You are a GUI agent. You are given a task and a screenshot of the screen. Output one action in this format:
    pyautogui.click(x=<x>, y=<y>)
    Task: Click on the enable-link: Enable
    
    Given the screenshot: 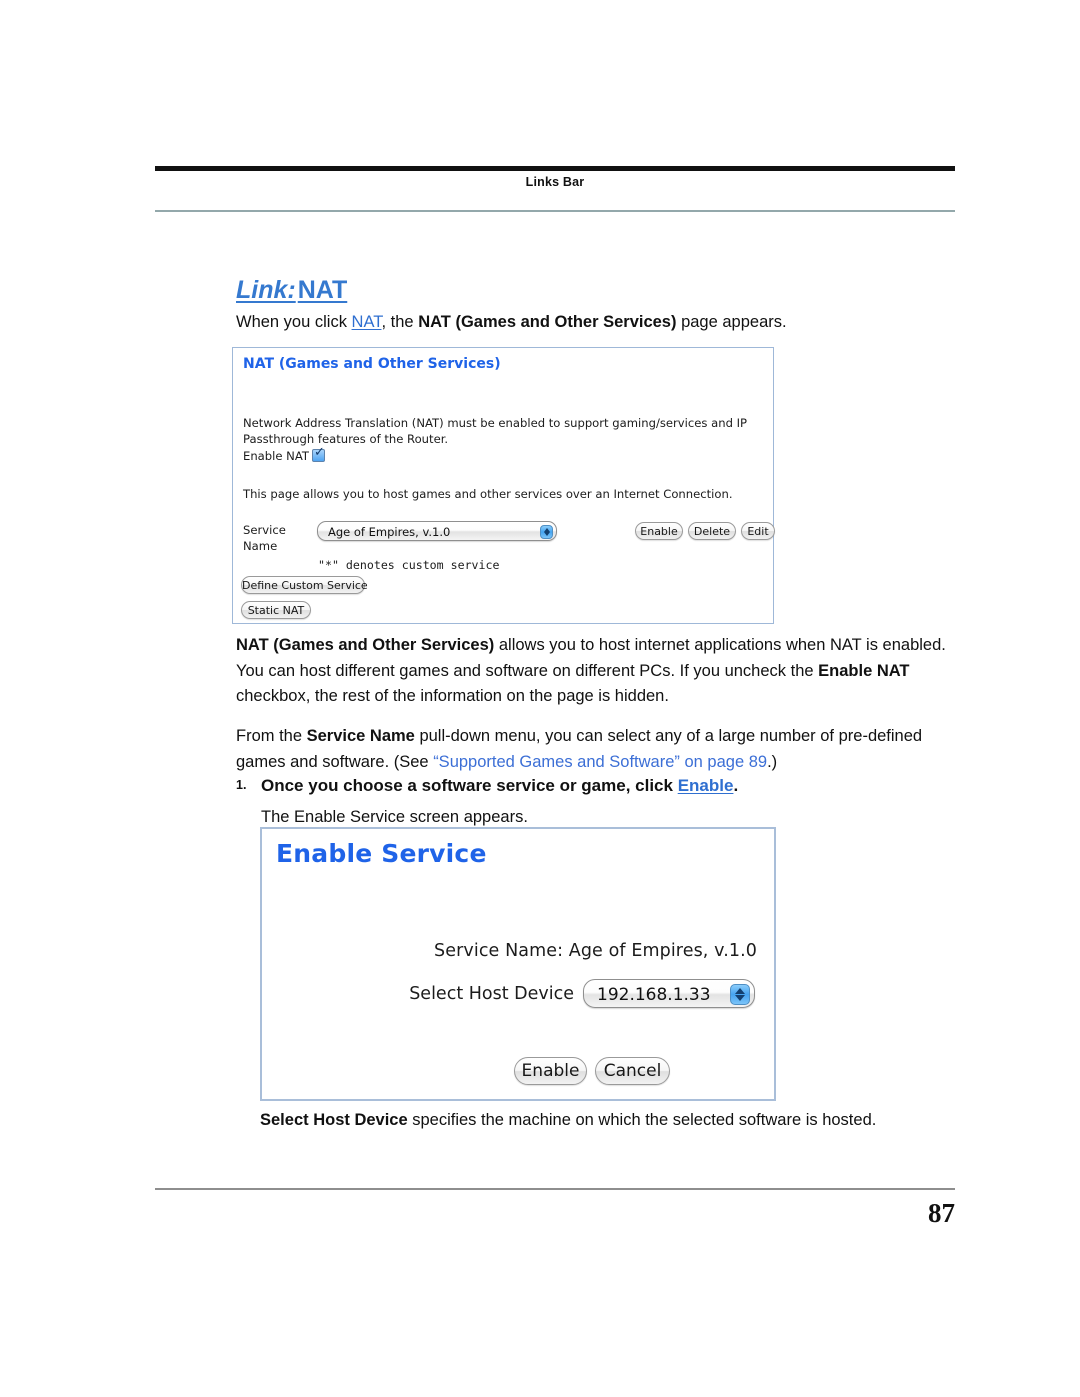 What is the action you would take?
    pyautogui.click(x=706, y=785)
    